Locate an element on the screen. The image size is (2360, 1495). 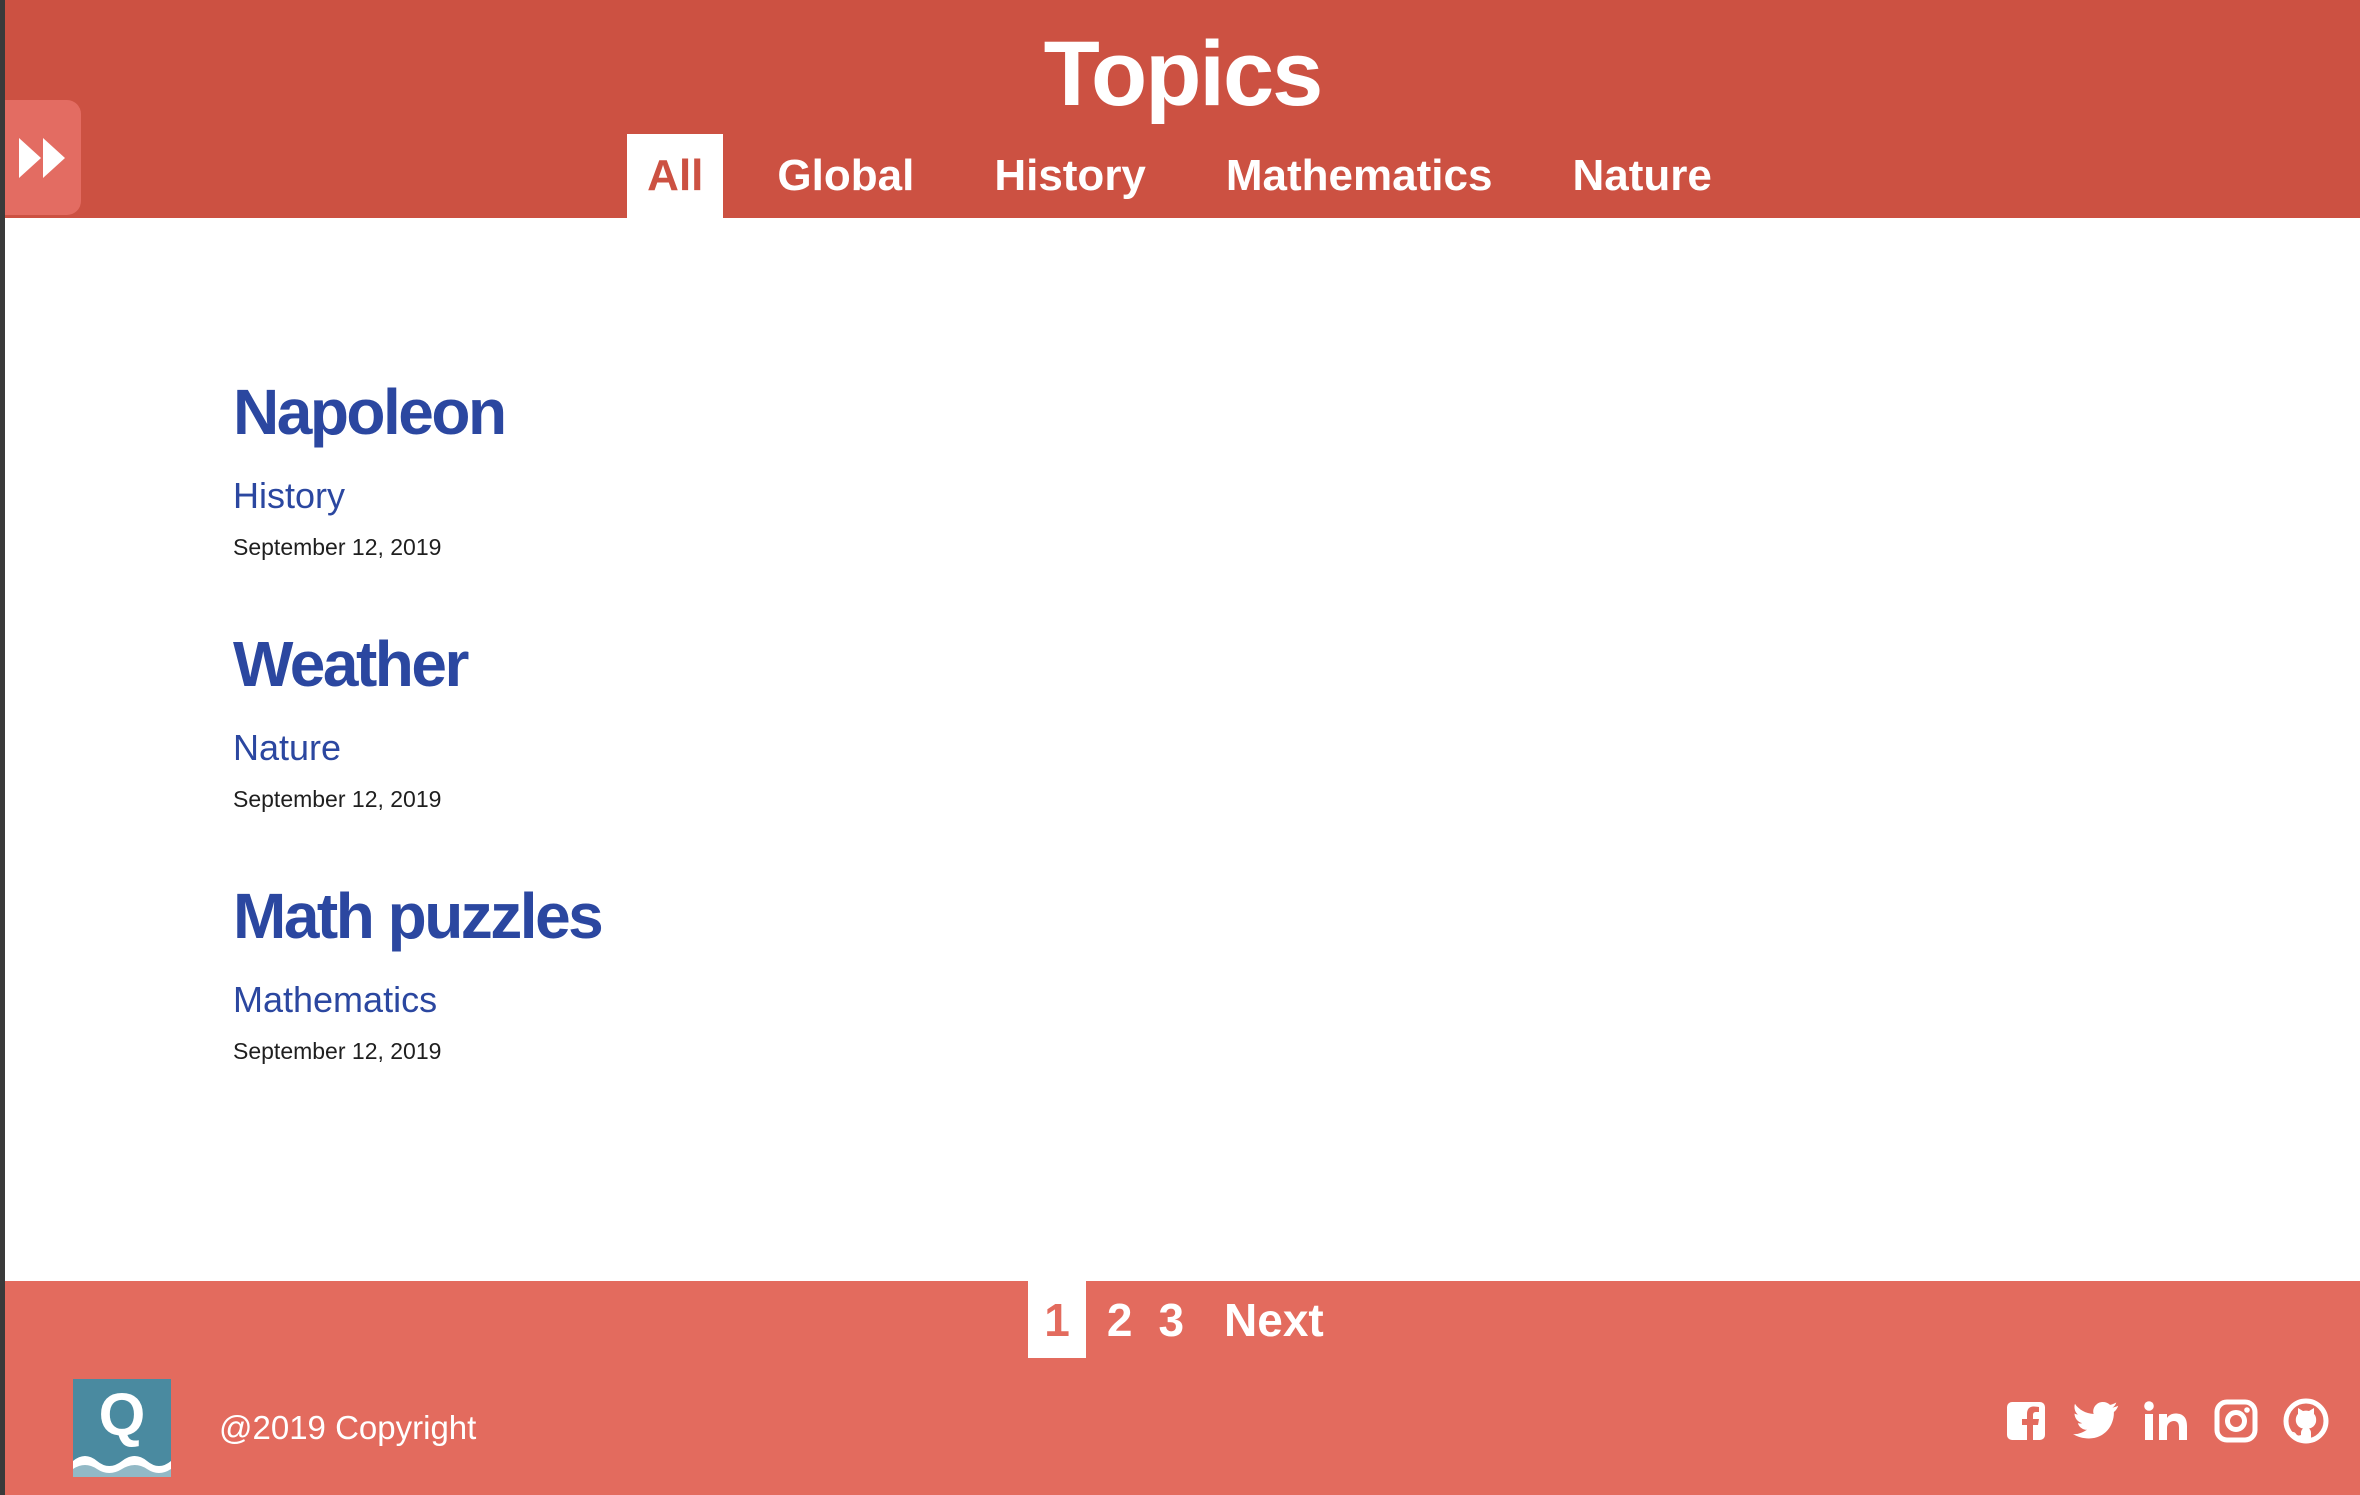
logo-mark: Q is located at coordinates (122, 1428).